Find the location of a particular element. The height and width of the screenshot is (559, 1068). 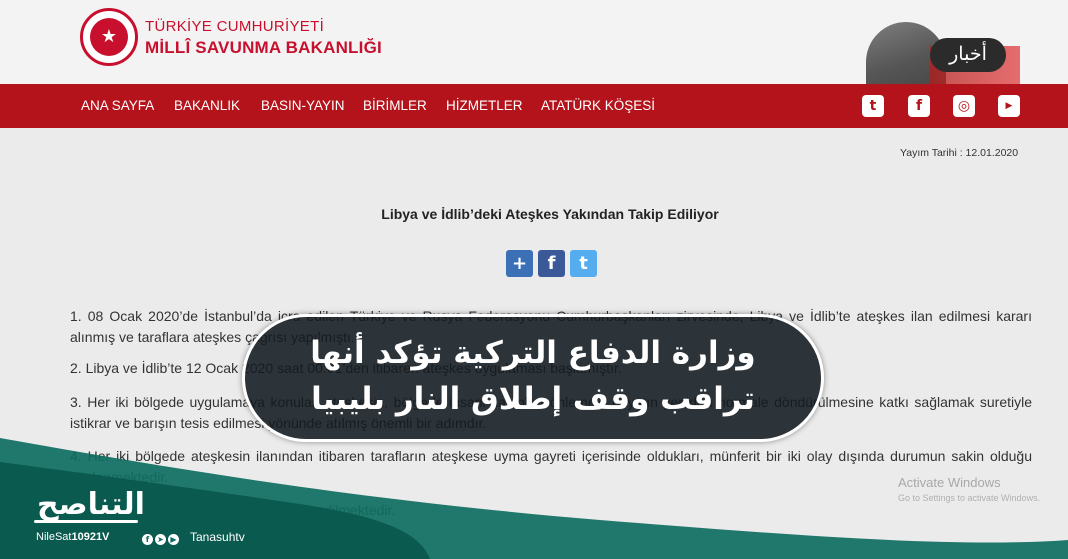

satellite-number: 10921V is located at coordinates (90, 537).